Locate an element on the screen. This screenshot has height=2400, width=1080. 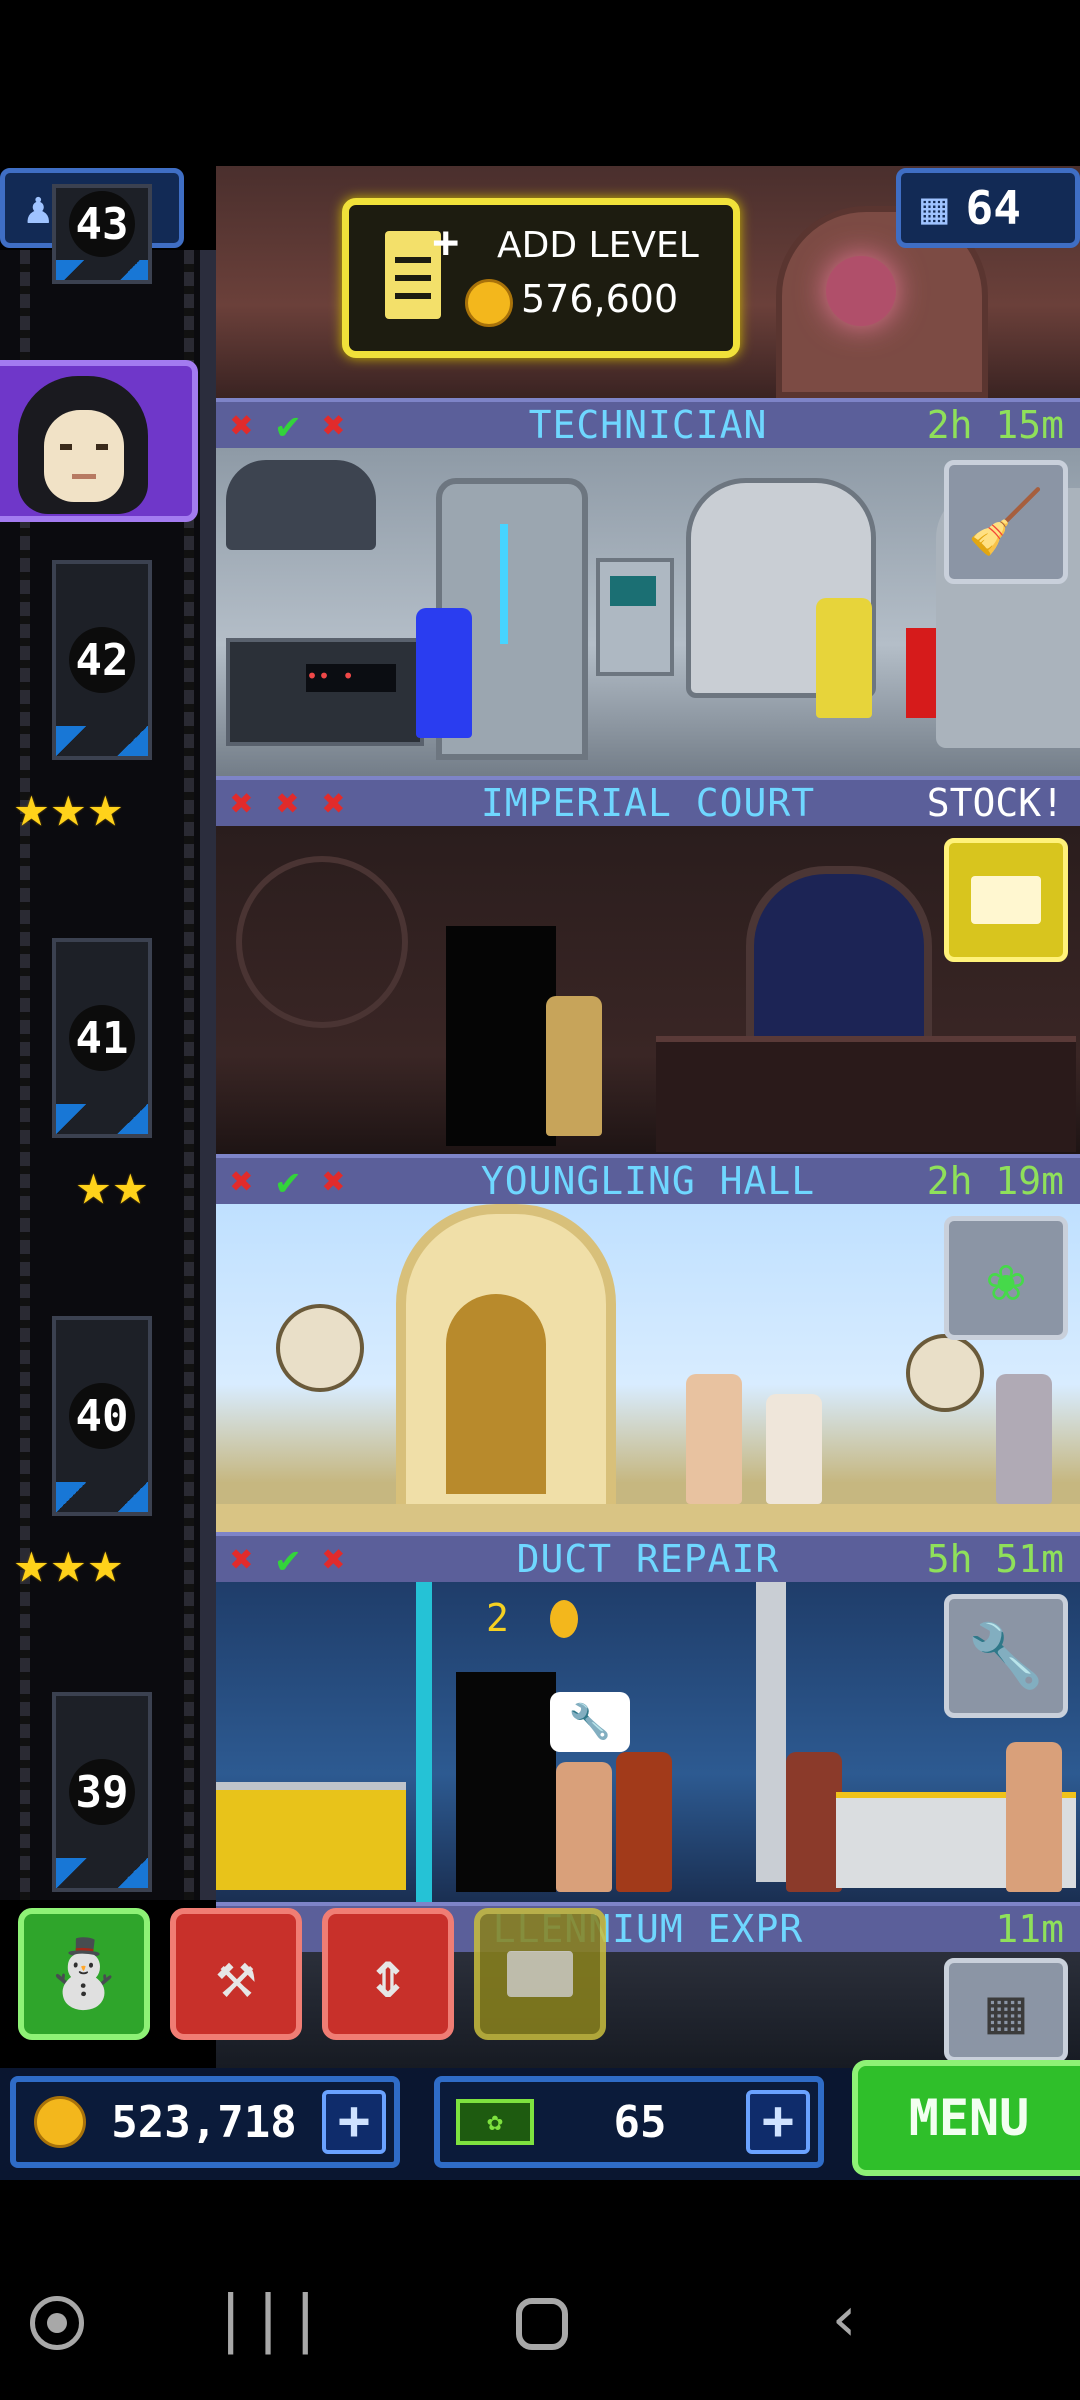
stock-all-button is located at coordinates (540, 1974).